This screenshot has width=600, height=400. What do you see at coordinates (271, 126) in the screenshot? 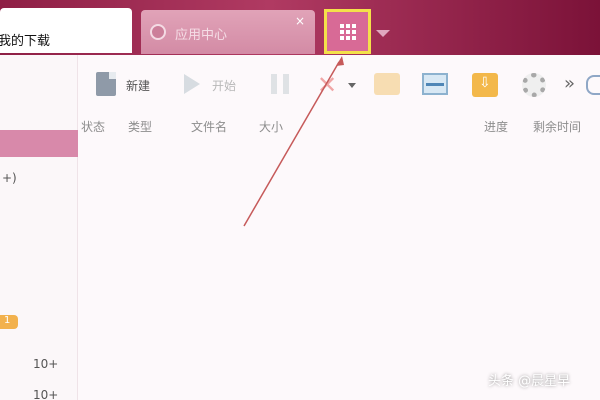
I see `column-size: 大小` at bounding box center [271, 126].